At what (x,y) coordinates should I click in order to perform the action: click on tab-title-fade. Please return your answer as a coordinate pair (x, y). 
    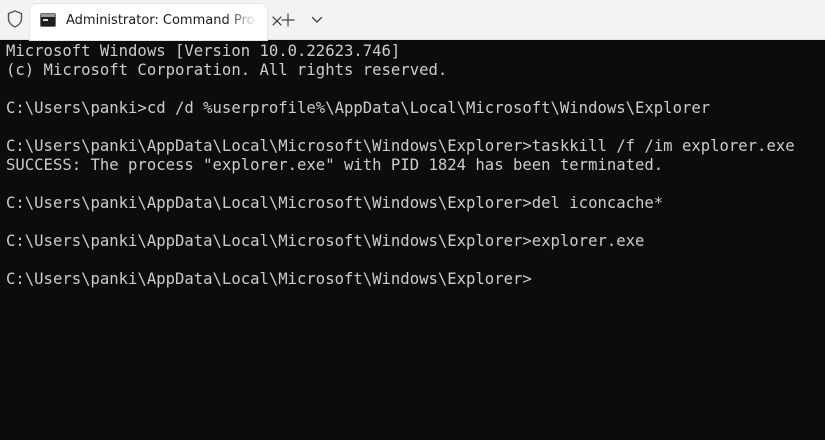
    Looking at the image, I should click on (241, 21).